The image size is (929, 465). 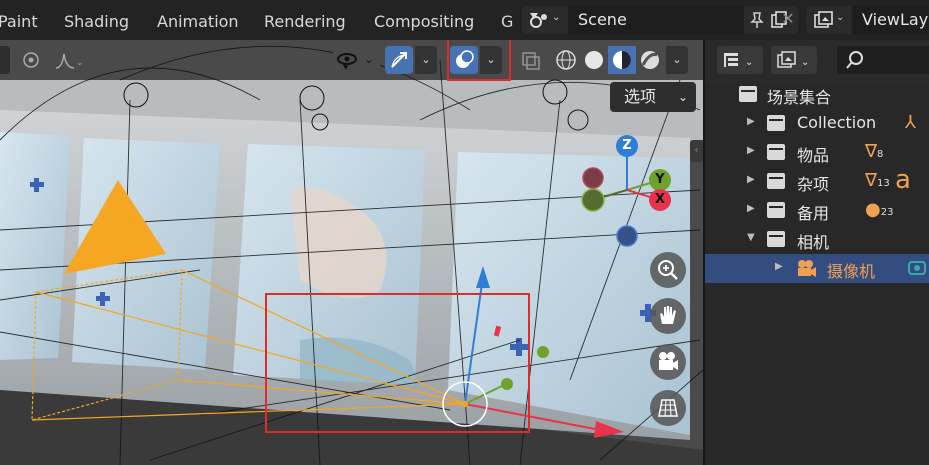 I want to click on camera-highlight-box, so click(x=397, y=363).